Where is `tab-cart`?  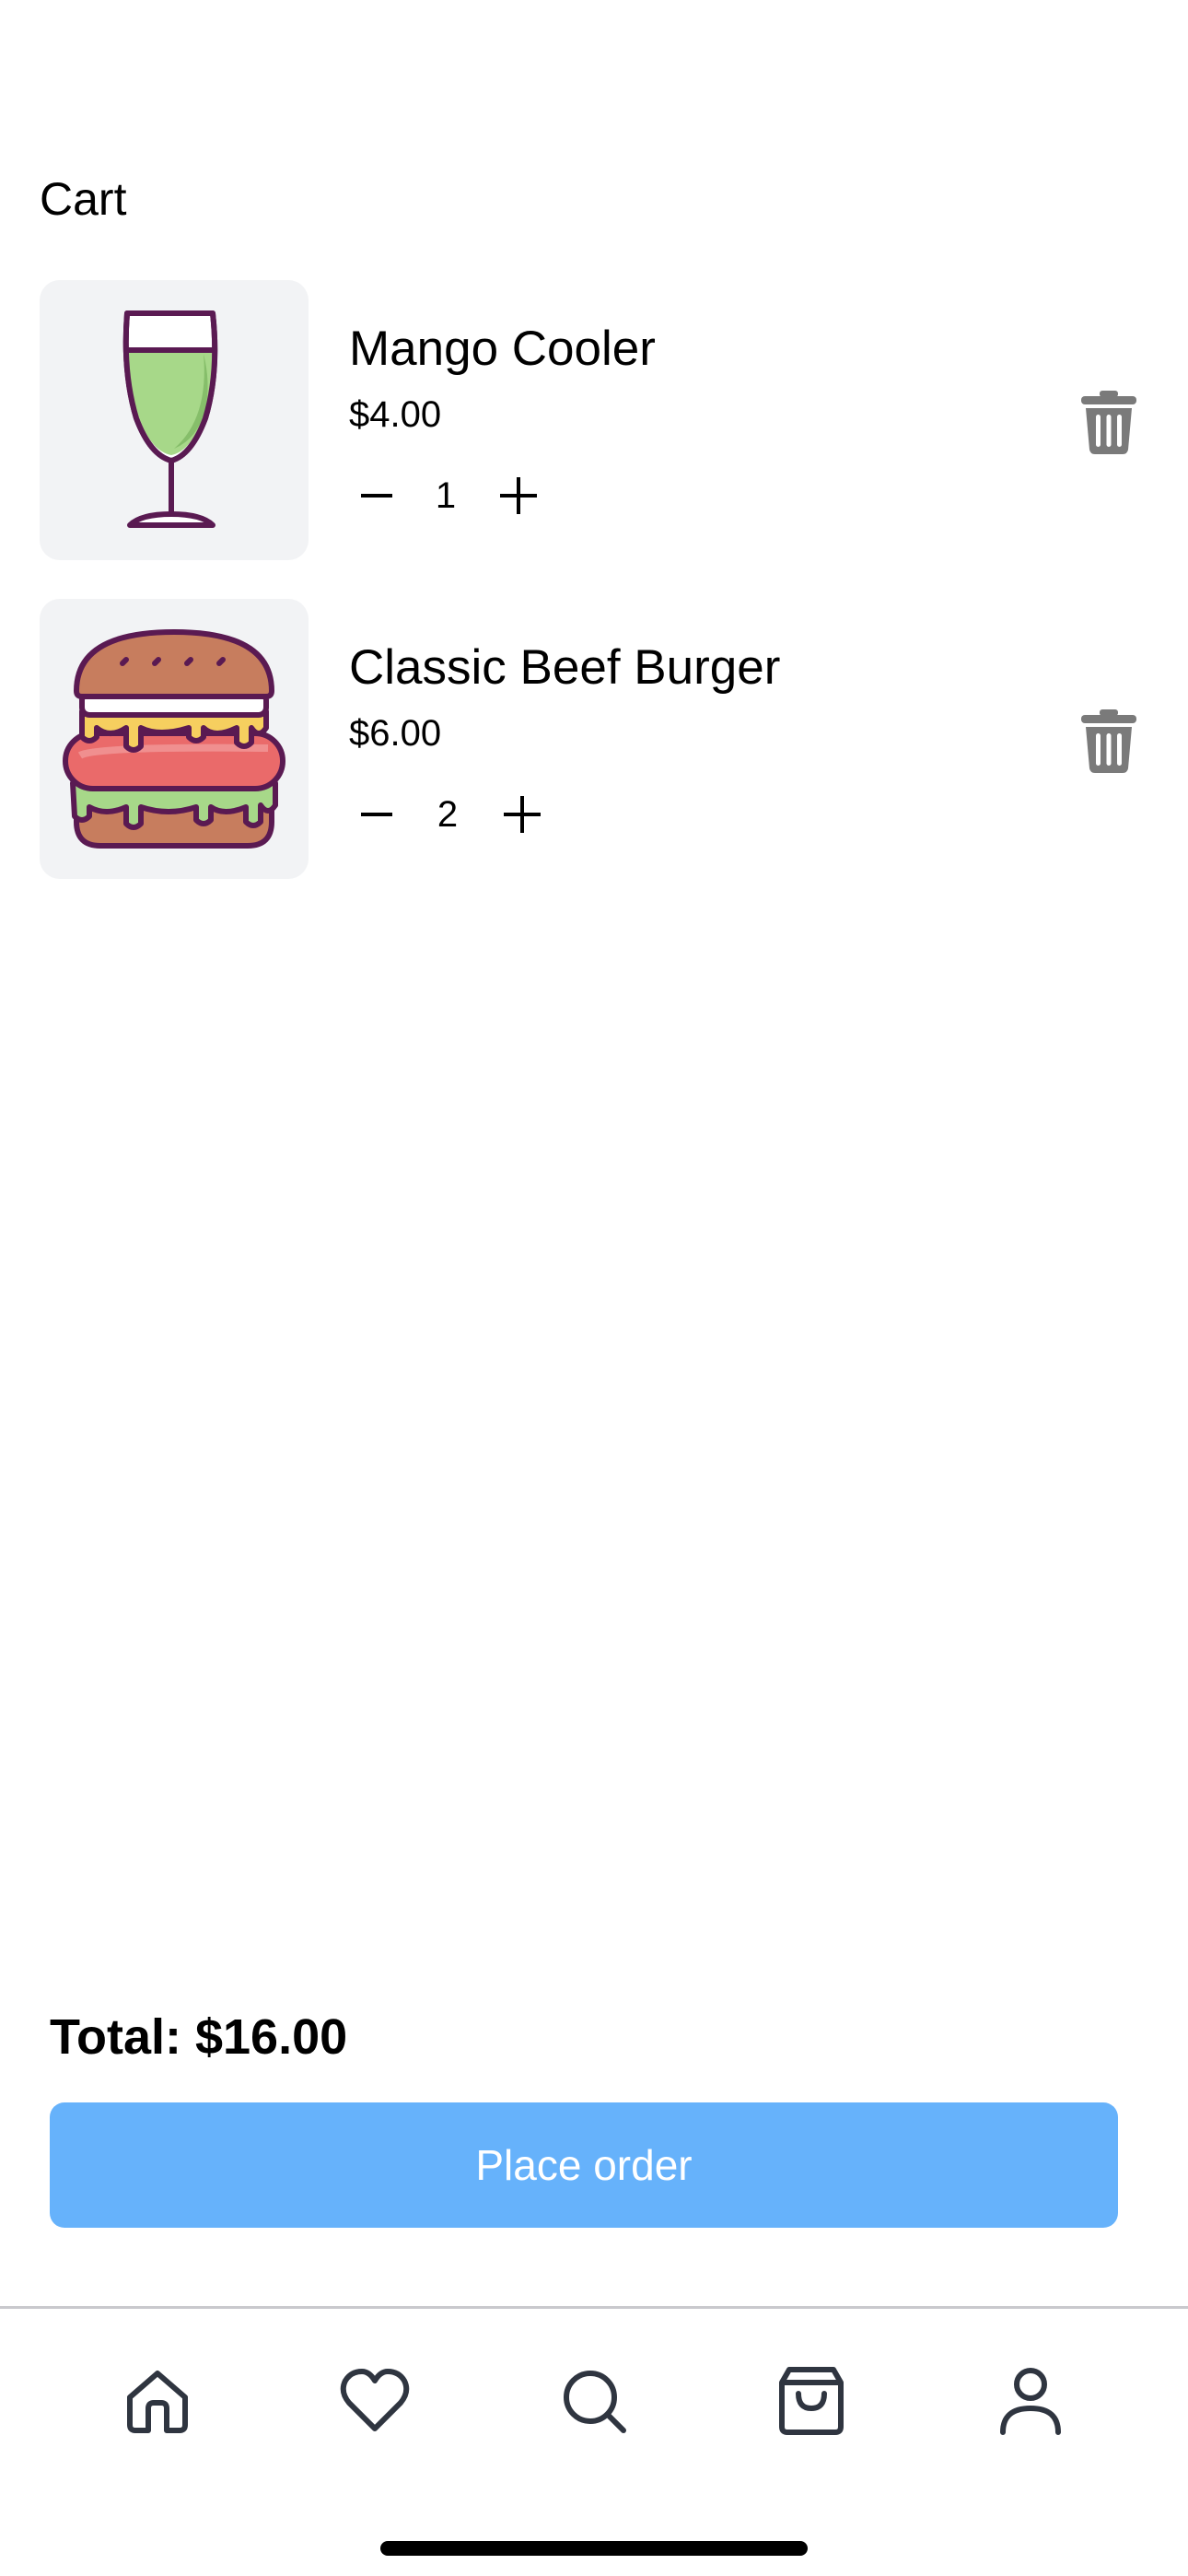
tab-cart is located at coordinates (811, 2401).